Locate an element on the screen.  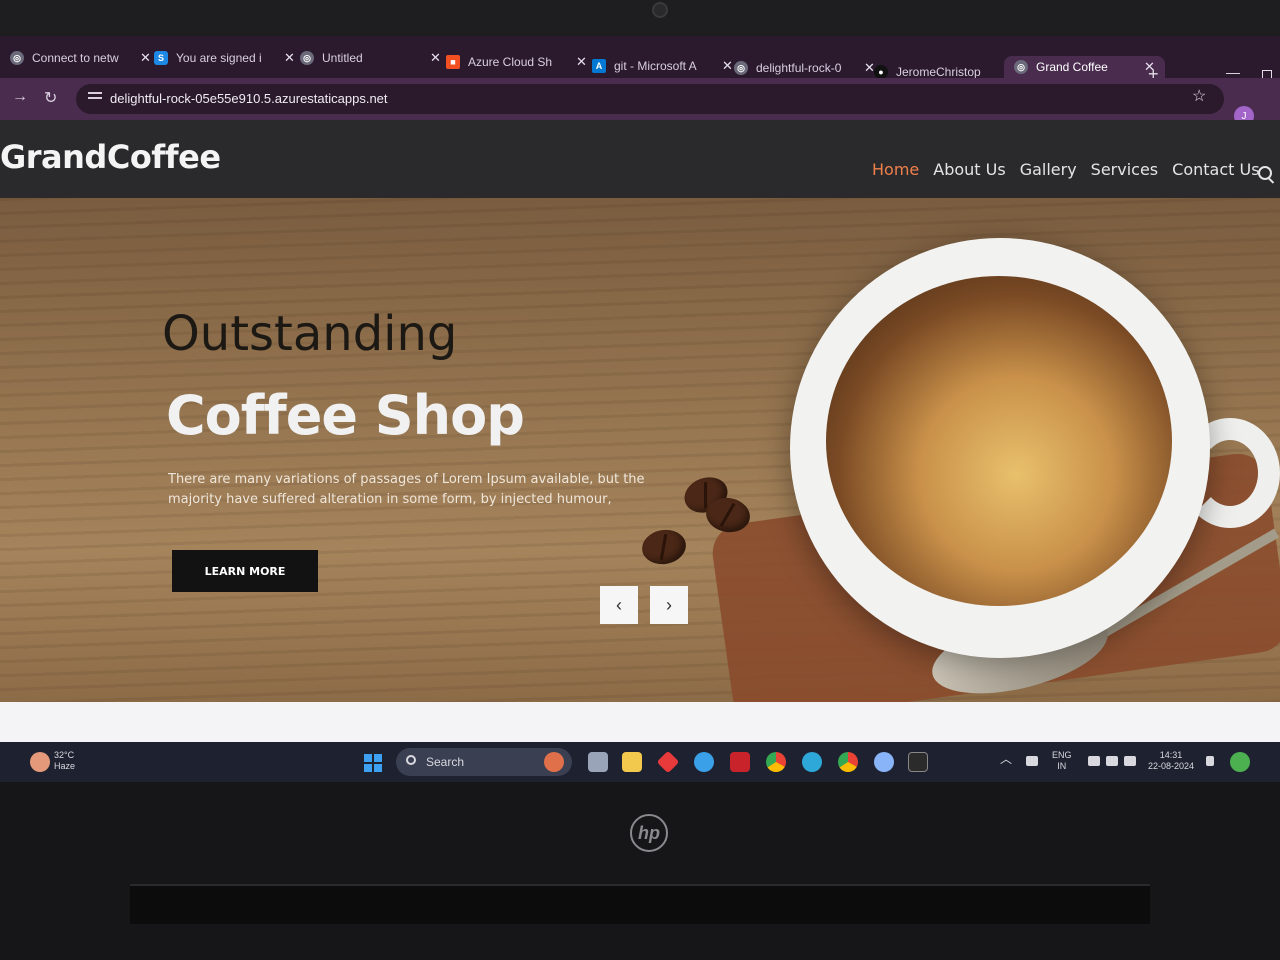
file-explorer-icon is located at coordinates (632, 762).